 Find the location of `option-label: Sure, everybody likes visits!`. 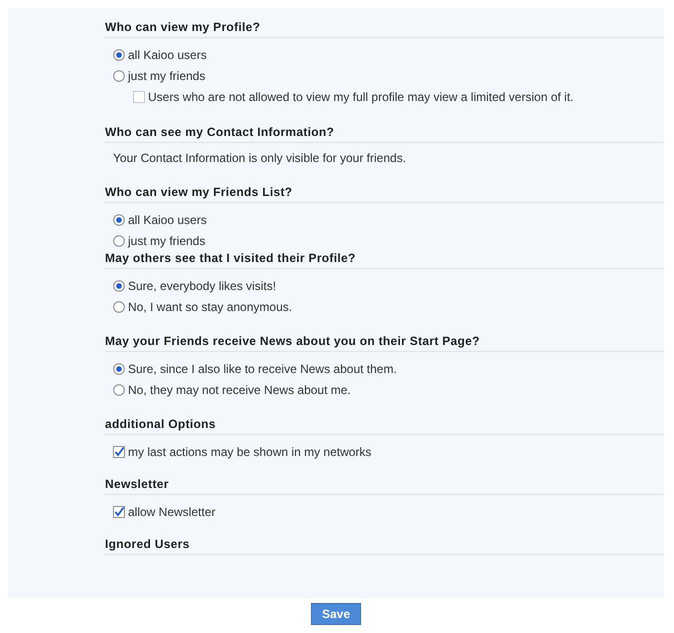

option-label: Sure, everybody likes visits! is located at coordinates (202, 285).